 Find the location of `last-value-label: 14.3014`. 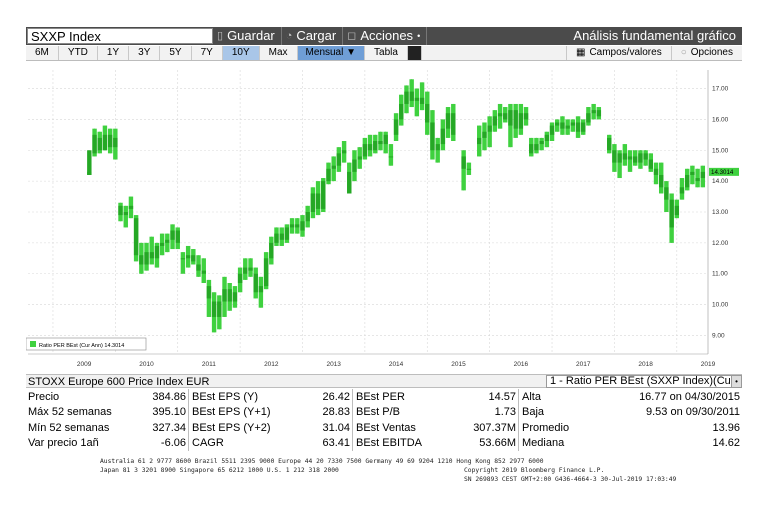

last-value-label: 14.3014 is located at coordinates (722, 172).